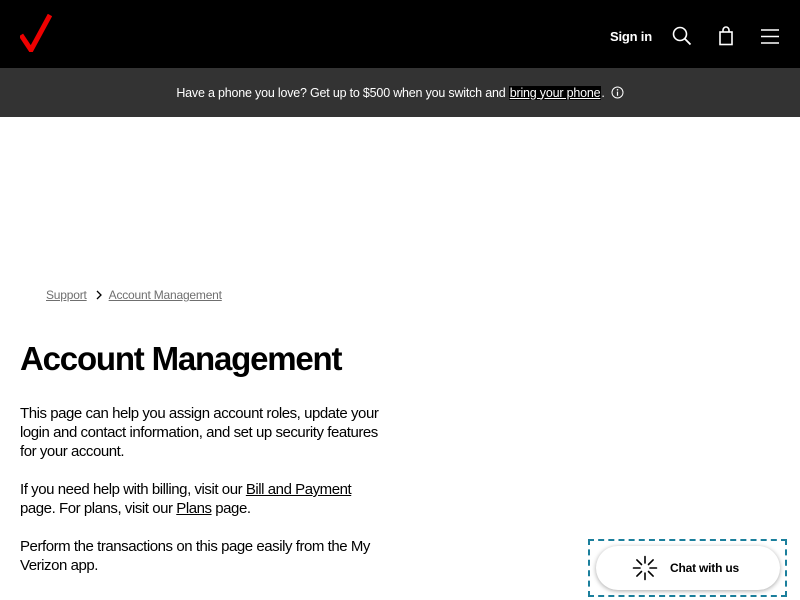 This screenshot has width=800, height=600. What do you see at coordinates (555, 92) in the screenshot?
I see `bring-your-phone-link: bring your phone` at bounding box center [555, 92].